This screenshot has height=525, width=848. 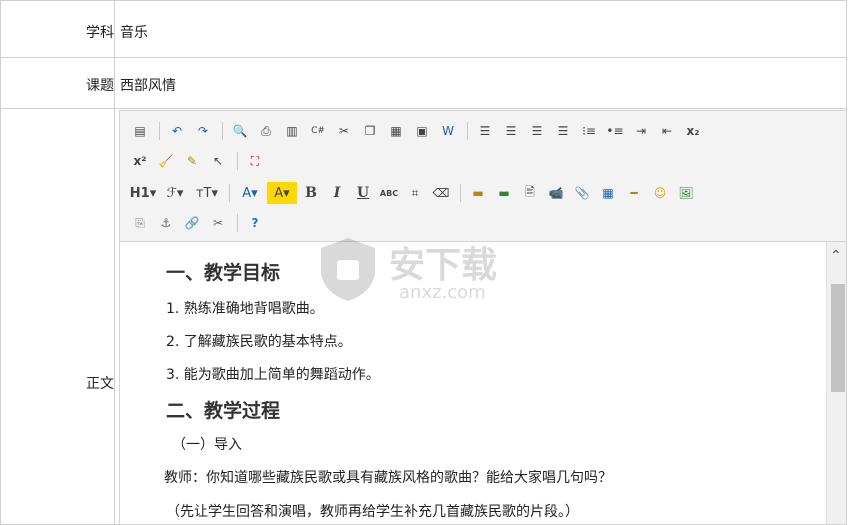 What do you see at coordinates (693, 131) in the screenshot?
I see `subscript-icon: x₂` at bounding box center [693, 131].